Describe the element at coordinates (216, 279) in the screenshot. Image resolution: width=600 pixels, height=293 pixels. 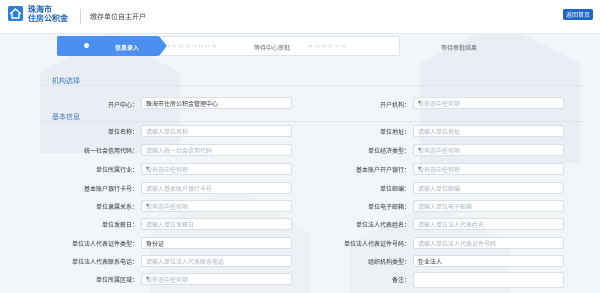
I see `select-region: 没有选中任何项 ▾` at that location.